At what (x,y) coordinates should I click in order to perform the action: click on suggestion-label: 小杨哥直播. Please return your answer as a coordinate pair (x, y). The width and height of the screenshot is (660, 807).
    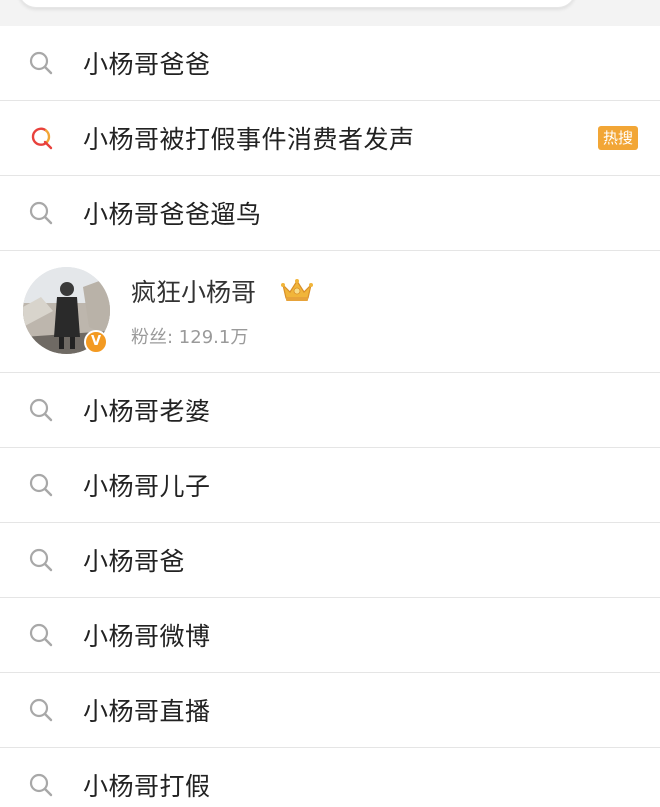
    Looking at the image, I should click on (147, 711).